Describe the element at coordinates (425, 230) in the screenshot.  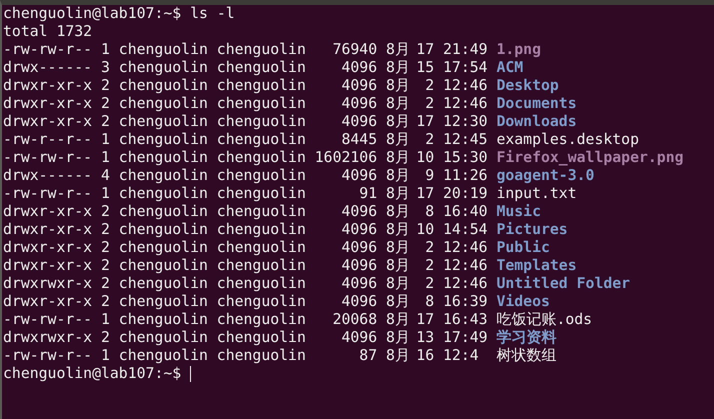
I see `day-text: 10` at that location.